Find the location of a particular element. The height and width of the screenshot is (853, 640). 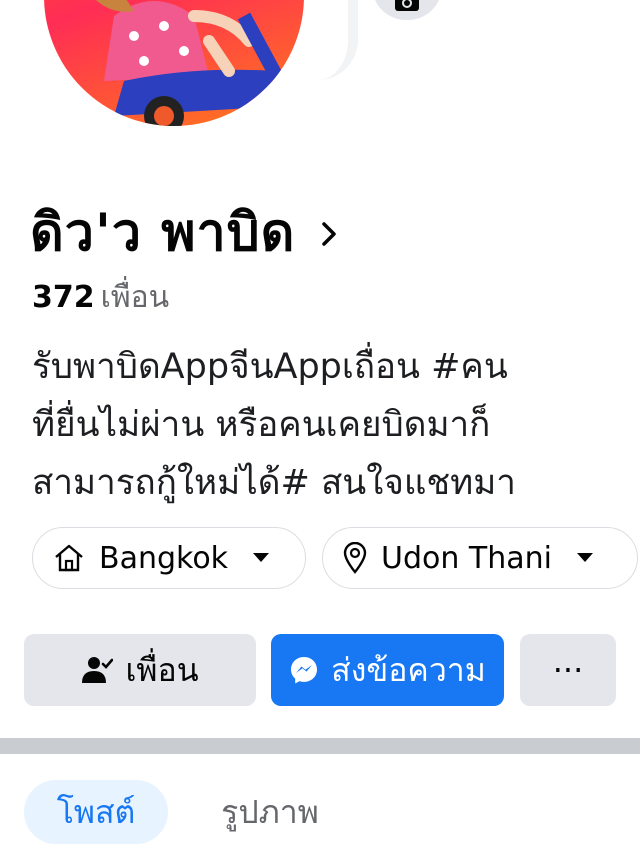

friends-summary: 372 เพื่อน is located at coordinates (100, 297).